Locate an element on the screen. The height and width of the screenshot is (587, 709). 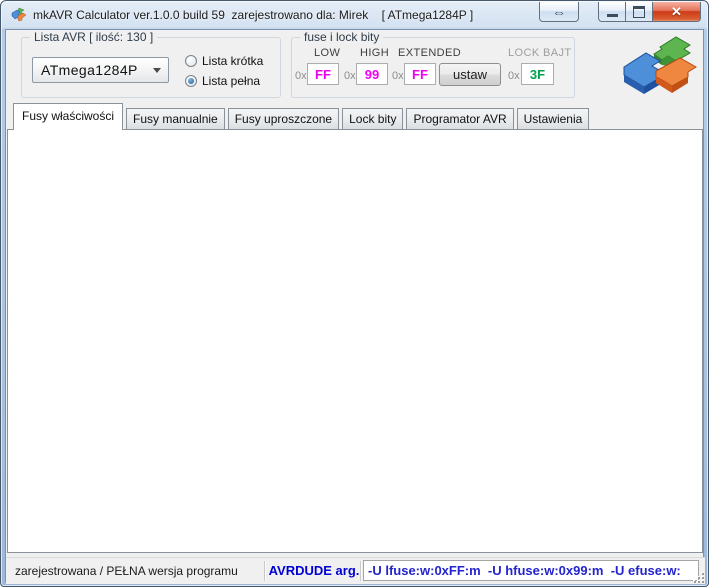
low-fuse-value: FF is located at coordinates (323, 74).